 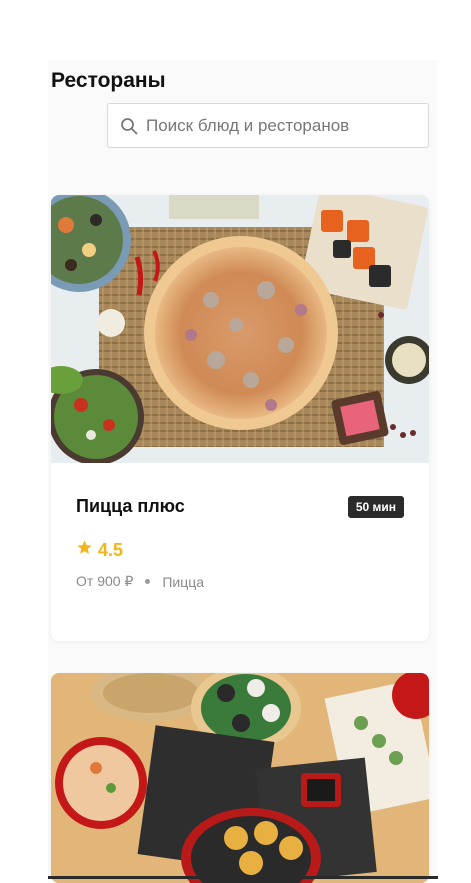 I want to click on restaurant-meta: От 900 ₽ Пицца, so click(x=140, y=581).